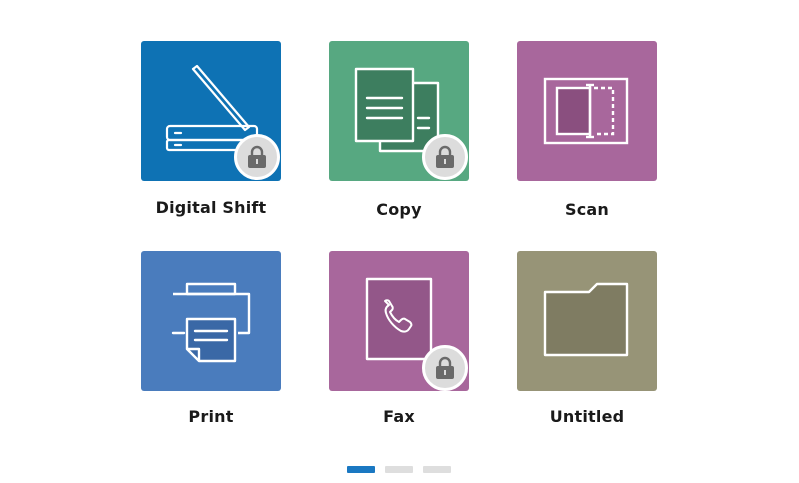  I want to click on untitled-label: Untitled, so click(587, 416).